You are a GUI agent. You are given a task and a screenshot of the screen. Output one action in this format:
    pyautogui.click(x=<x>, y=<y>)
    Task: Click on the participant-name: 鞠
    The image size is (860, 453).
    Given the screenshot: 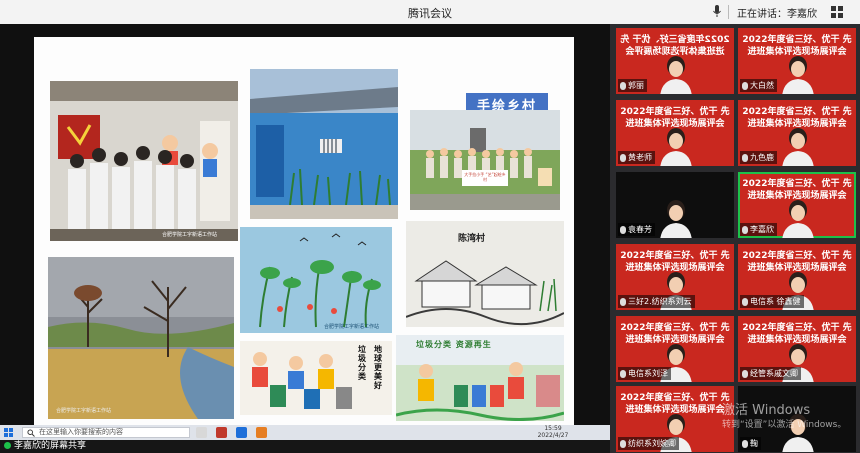 What is the action you would take?
    pyautogui.click(x=754, y=443)
    